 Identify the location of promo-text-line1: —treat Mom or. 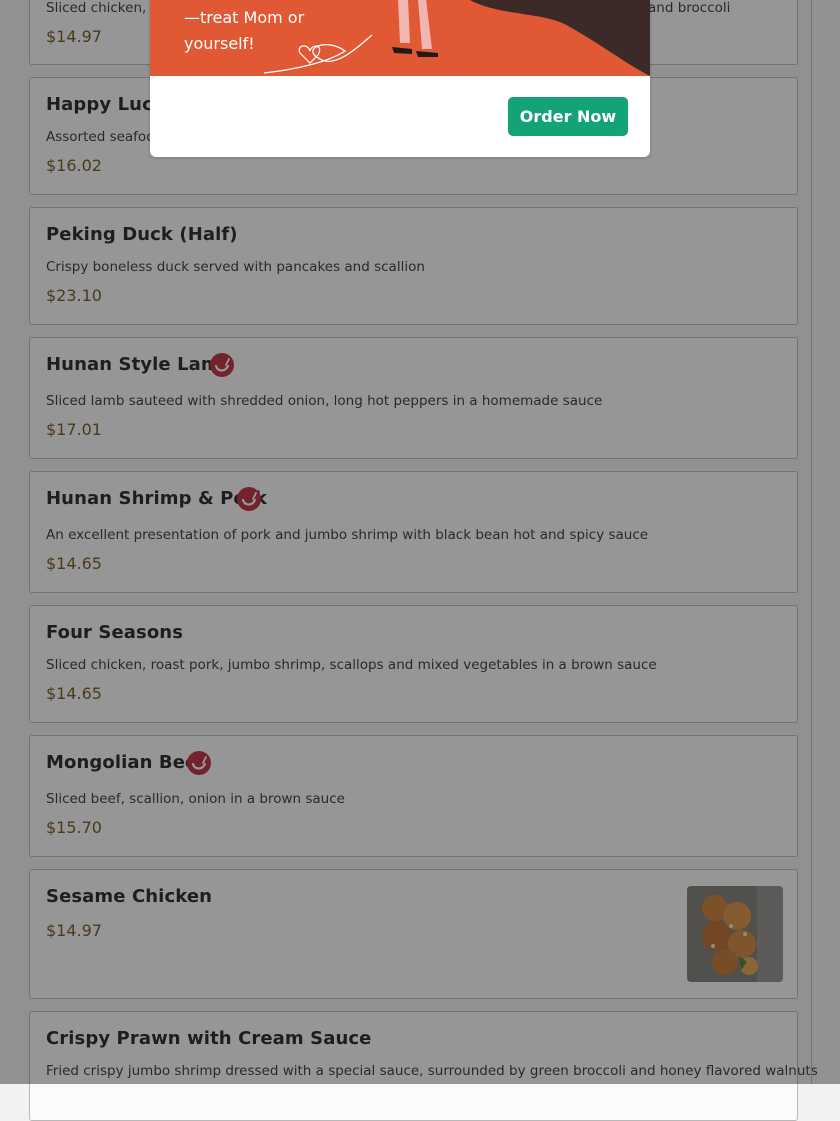
(244, 17).